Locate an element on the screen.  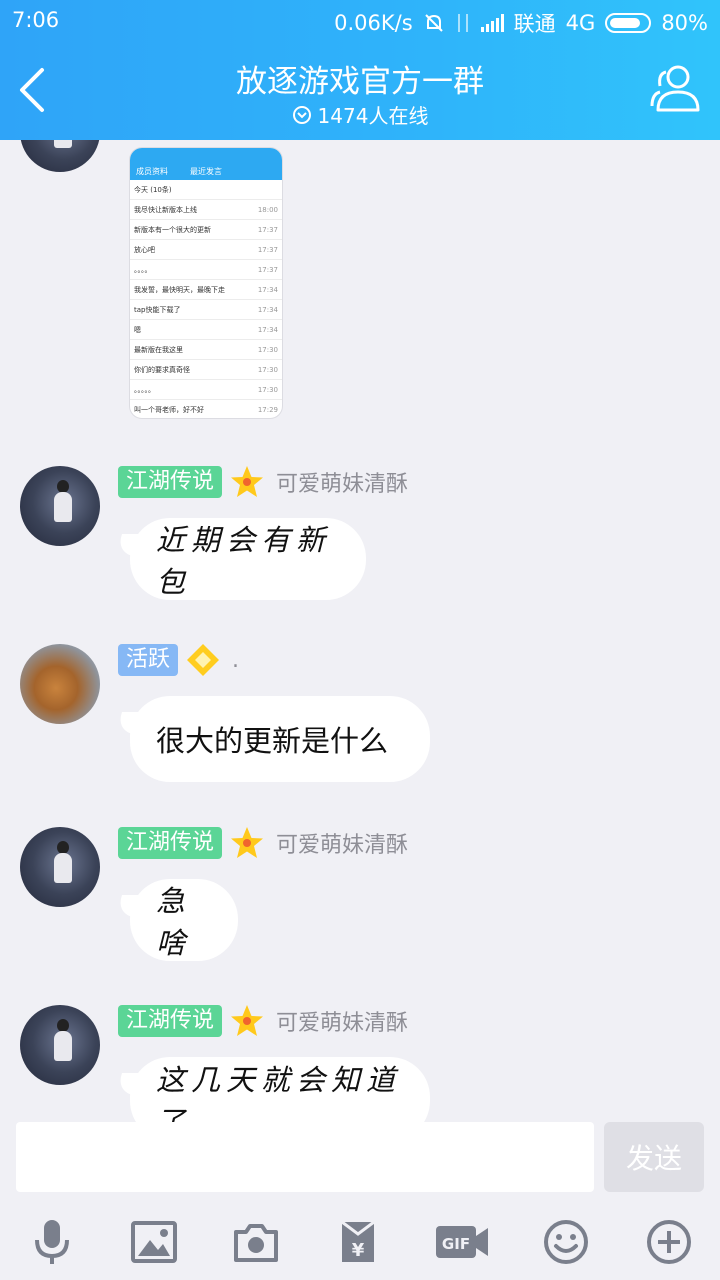
status-bar: 7:06 0.06K/s 联通 4G 80% is located at coordinates (360, 21).